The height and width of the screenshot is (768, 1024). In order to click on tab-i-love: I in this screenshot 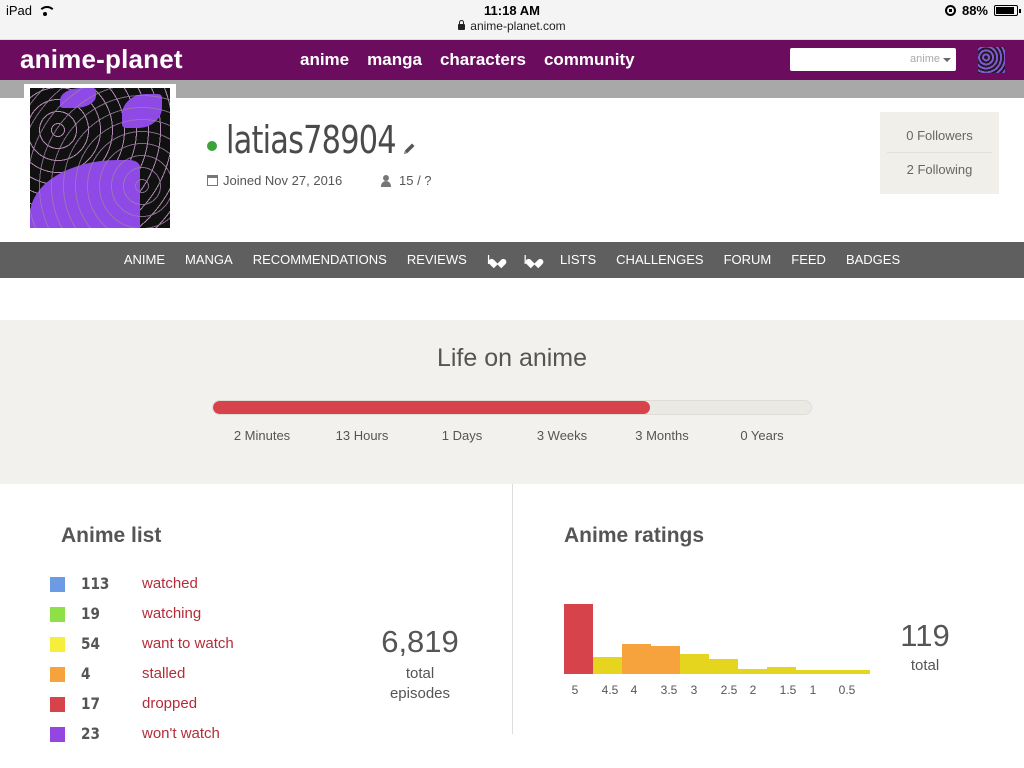, I will do `click(495, 259)`.